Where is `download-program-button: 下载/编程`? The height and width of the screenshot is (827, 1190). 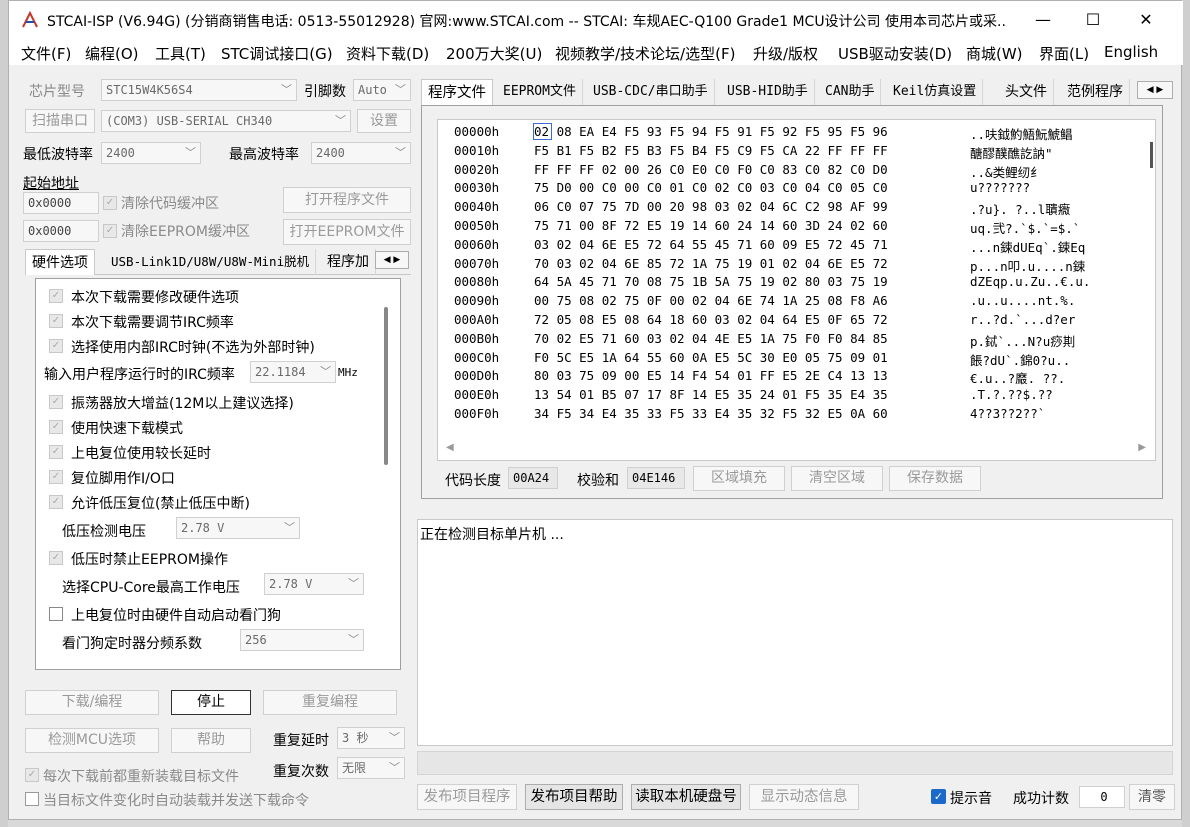 download-program-button: 下载/编程 is located at coordinates (92, 702).